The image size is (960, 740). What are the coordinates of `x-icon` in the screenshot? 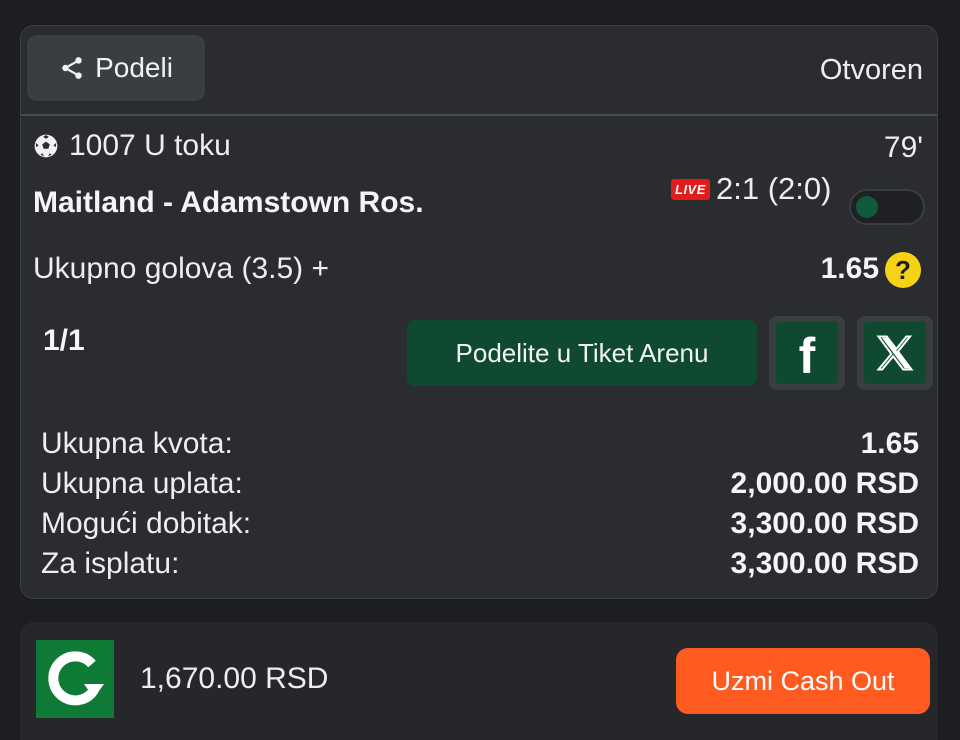 It's located at (895, 353).